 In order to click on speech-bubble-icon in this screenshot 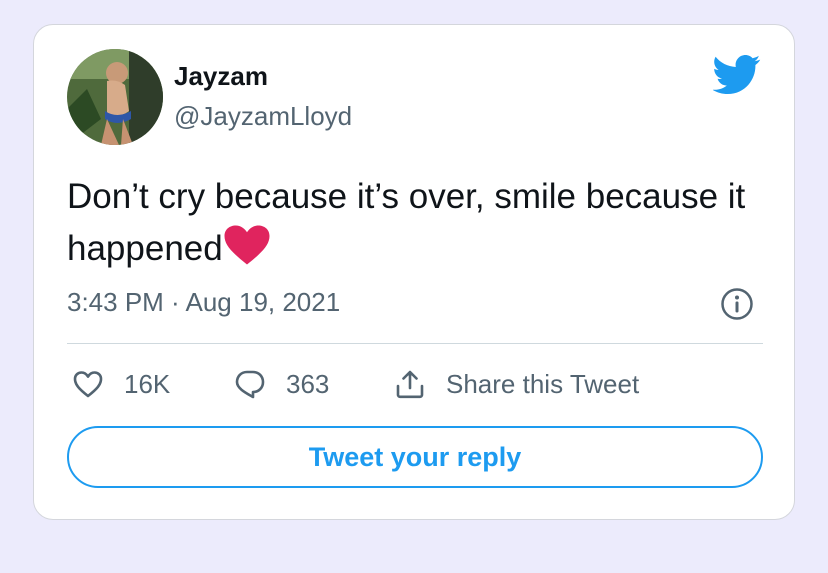, I will do `click(250, 384)`.